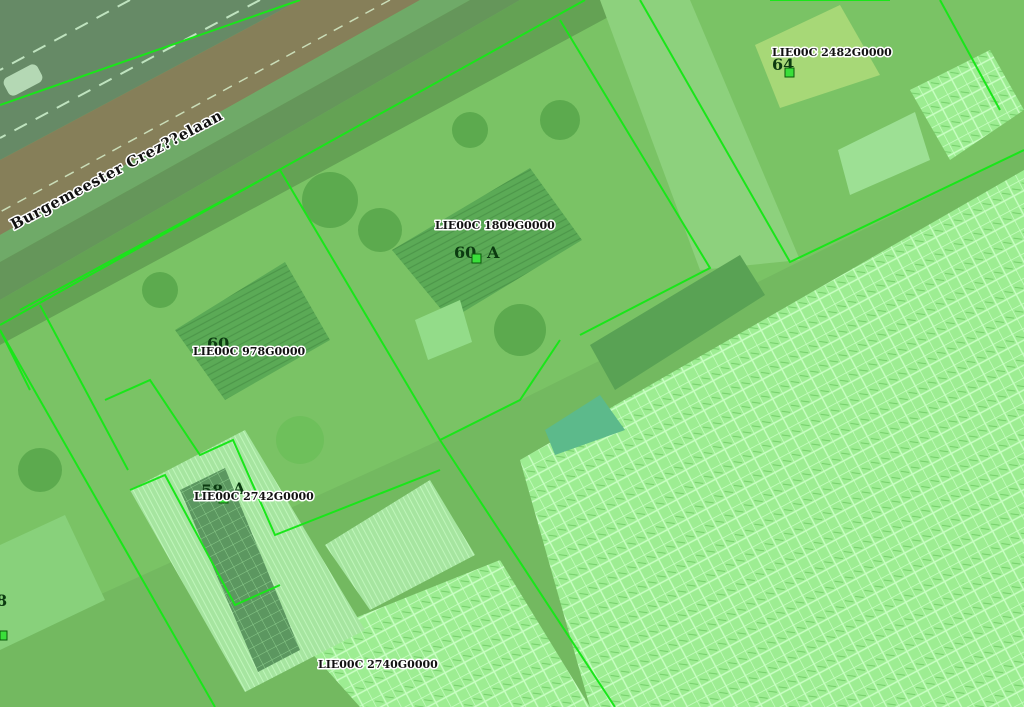  I want to click on parcel-code: LIE00C 2740G0000, so click(378, 664).